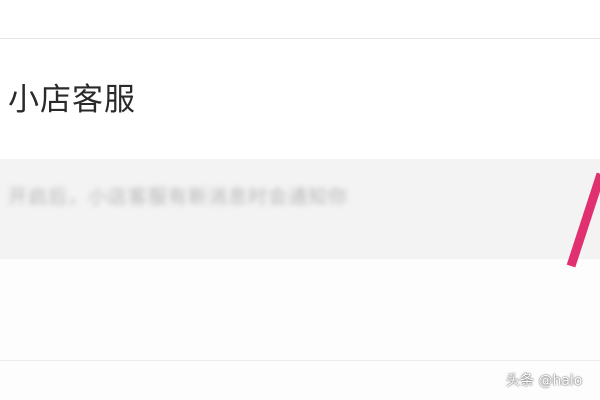  What do you see at coordinates (300, 19) in the screenshot?
I see `previous-setting-row` at bounding box center [300, 19].